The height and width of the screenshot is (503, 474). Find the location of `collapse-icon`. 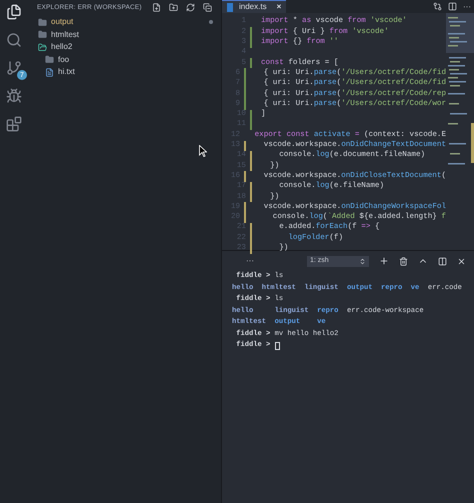

collapse-icon is located at coordinates (207, 7).